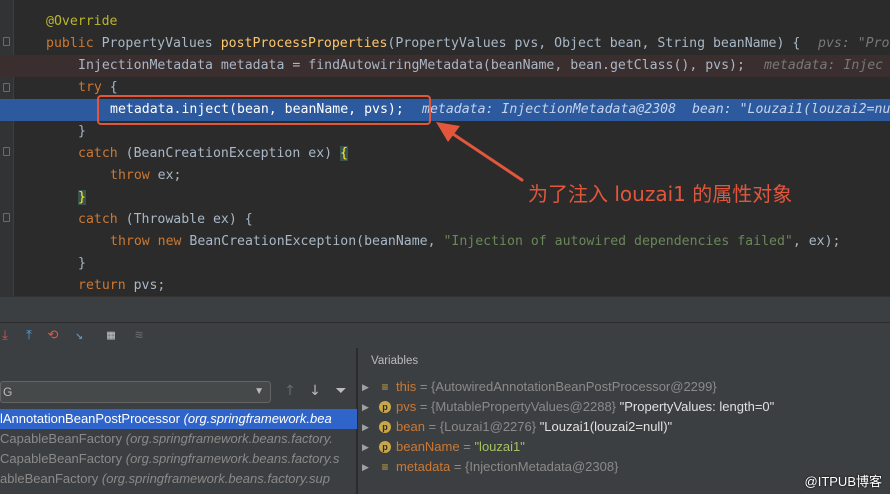 The height and width of the screenshot is (494, 890). What do you see at coordinates (82, 21) in the screenshot?
I see `annotation-token: @Override` at bounding box center [82, 21].